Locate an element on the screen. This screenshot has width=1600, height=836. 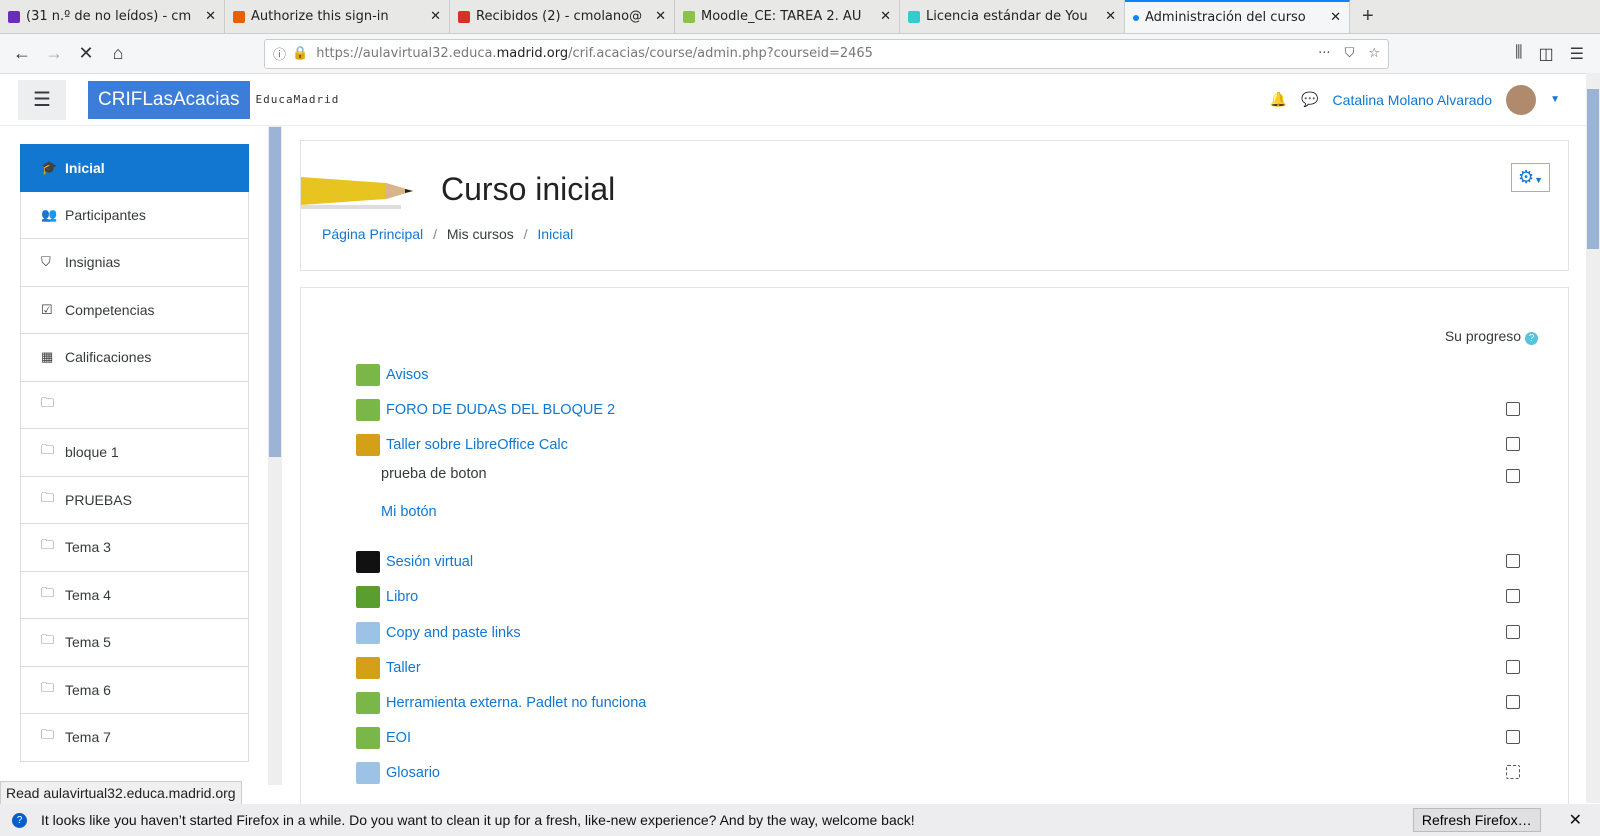
new-tab-button: + is located at coordinates (1368, 16).